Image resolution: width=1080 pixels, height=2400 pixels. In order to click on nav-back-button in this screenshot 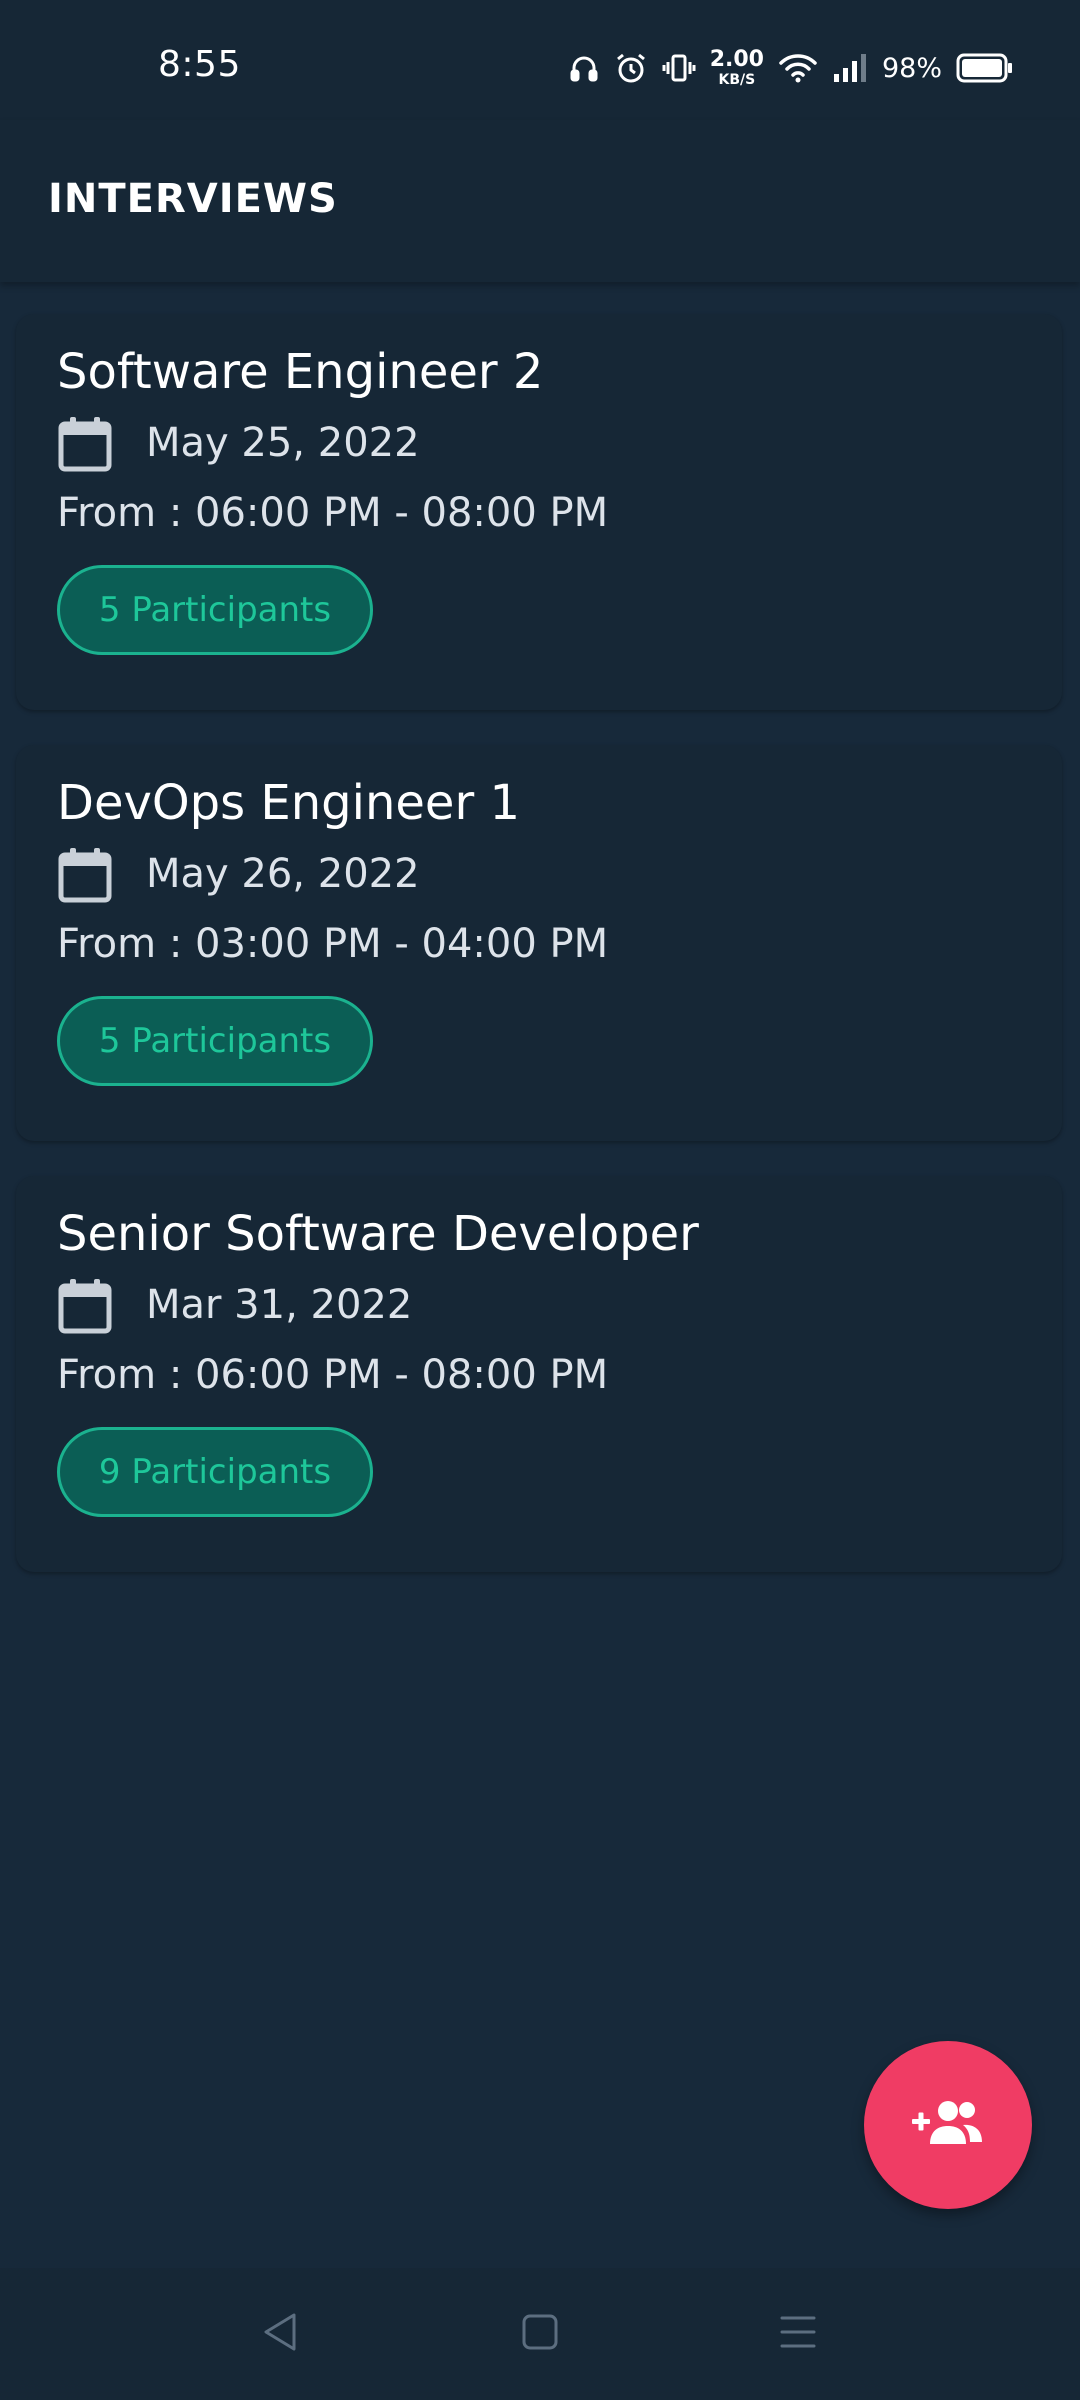, I will do `click(280, 2334)`.